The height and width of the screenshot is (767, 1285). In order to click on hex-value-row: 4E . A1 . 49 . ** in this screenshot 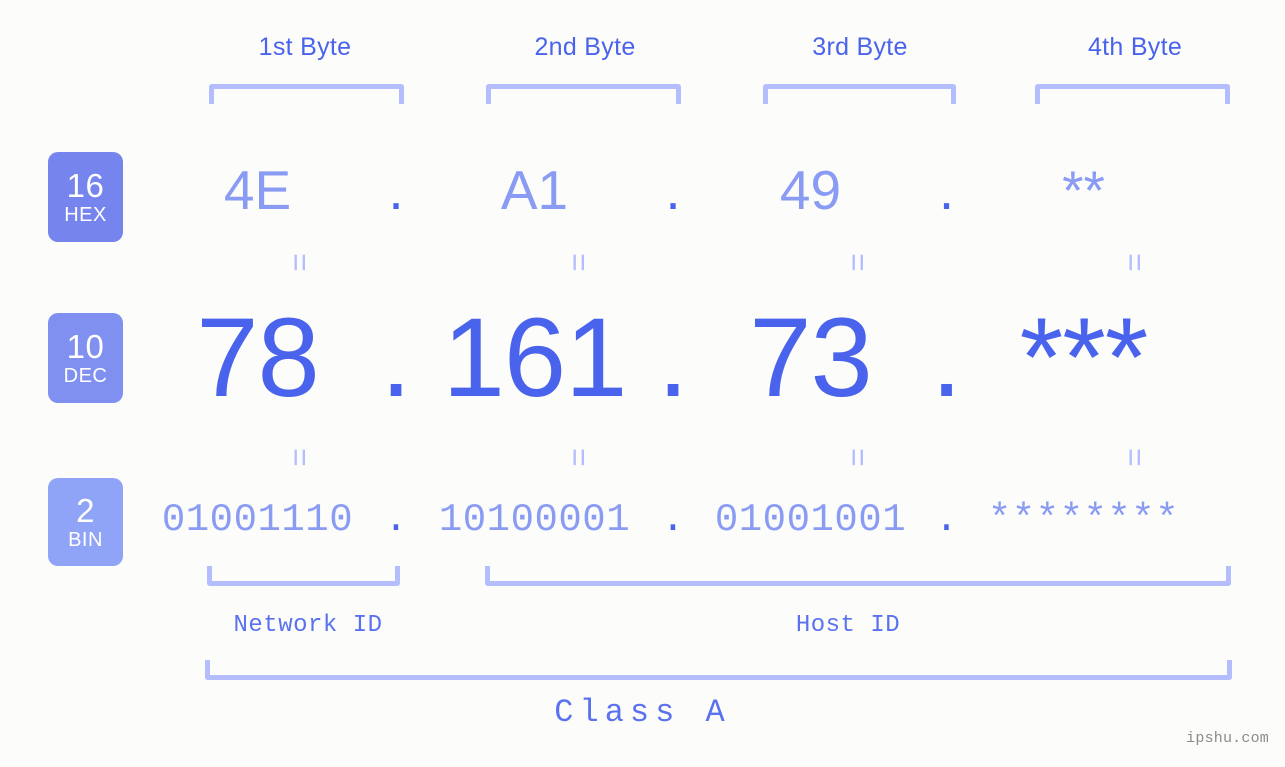, I will do `click(707, 190)`.